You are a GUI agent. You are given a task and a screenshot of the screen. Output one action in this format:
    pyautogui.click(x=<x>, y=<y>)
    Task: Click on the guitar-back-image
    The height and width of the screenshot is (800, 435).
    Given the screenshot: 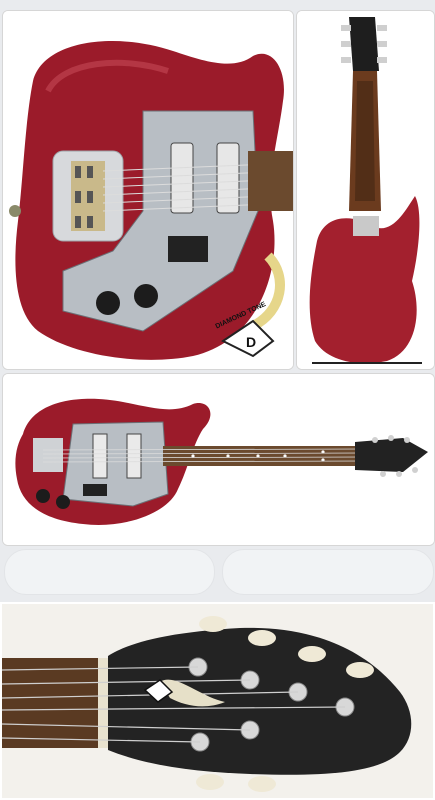 What is the action you would take?
    pyautogui.click(x=365, y=190)
    